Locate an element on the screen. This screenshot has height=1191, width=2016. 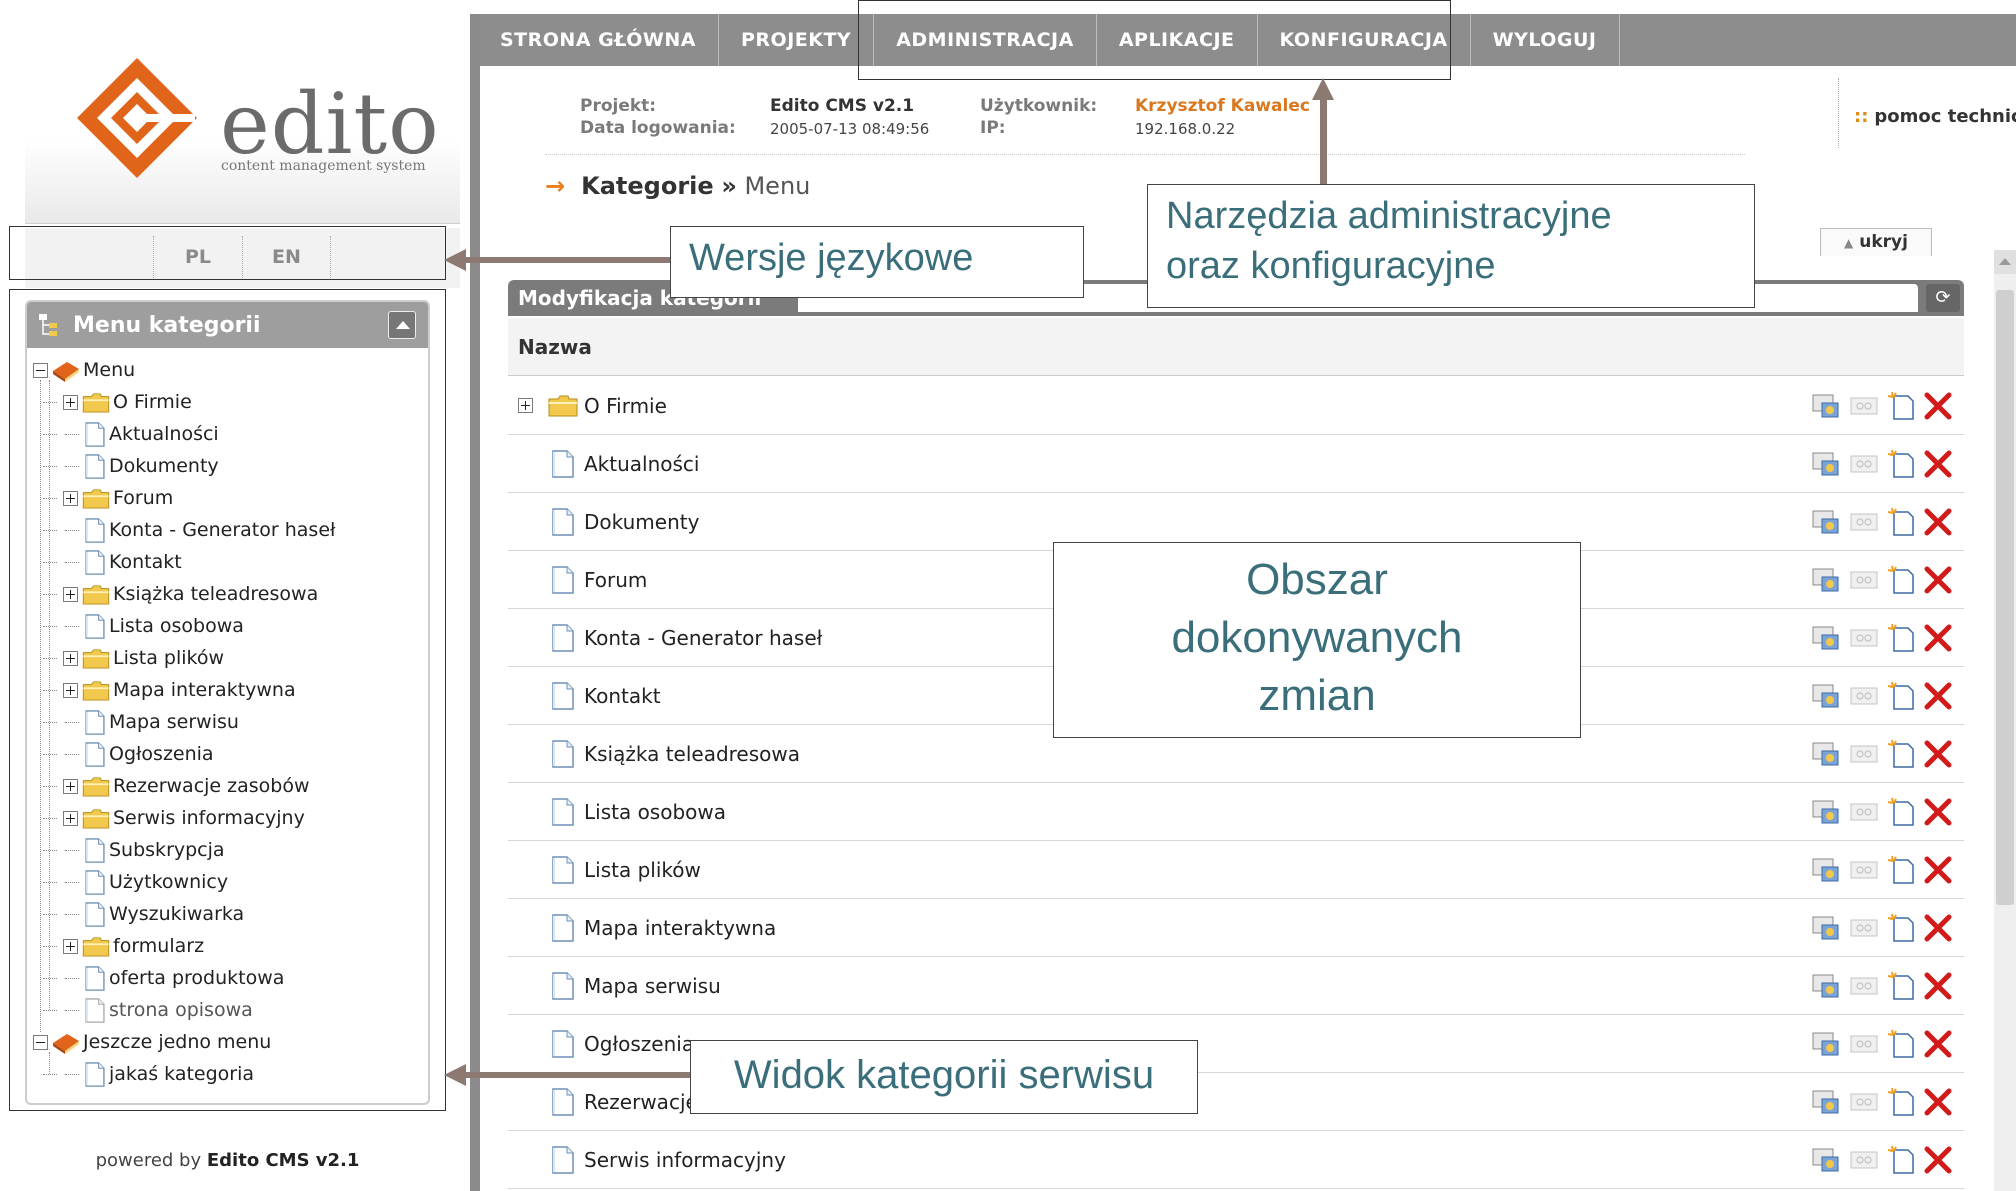
powered-by: powered by Edito CMS v2.1 is located at coordinates (227, 1160).